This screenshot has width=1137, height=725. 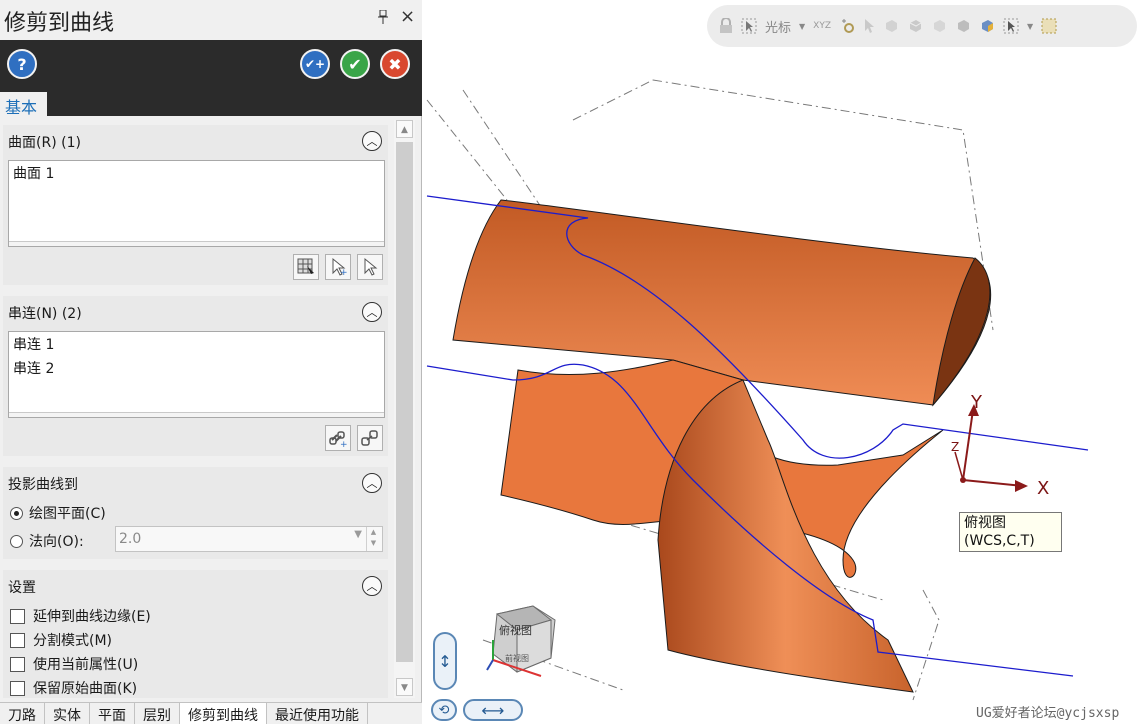 What do you see at coordinates (16, 513) in the screenshot?
I see `radio-on-icon` at bounding box center [16, 513].